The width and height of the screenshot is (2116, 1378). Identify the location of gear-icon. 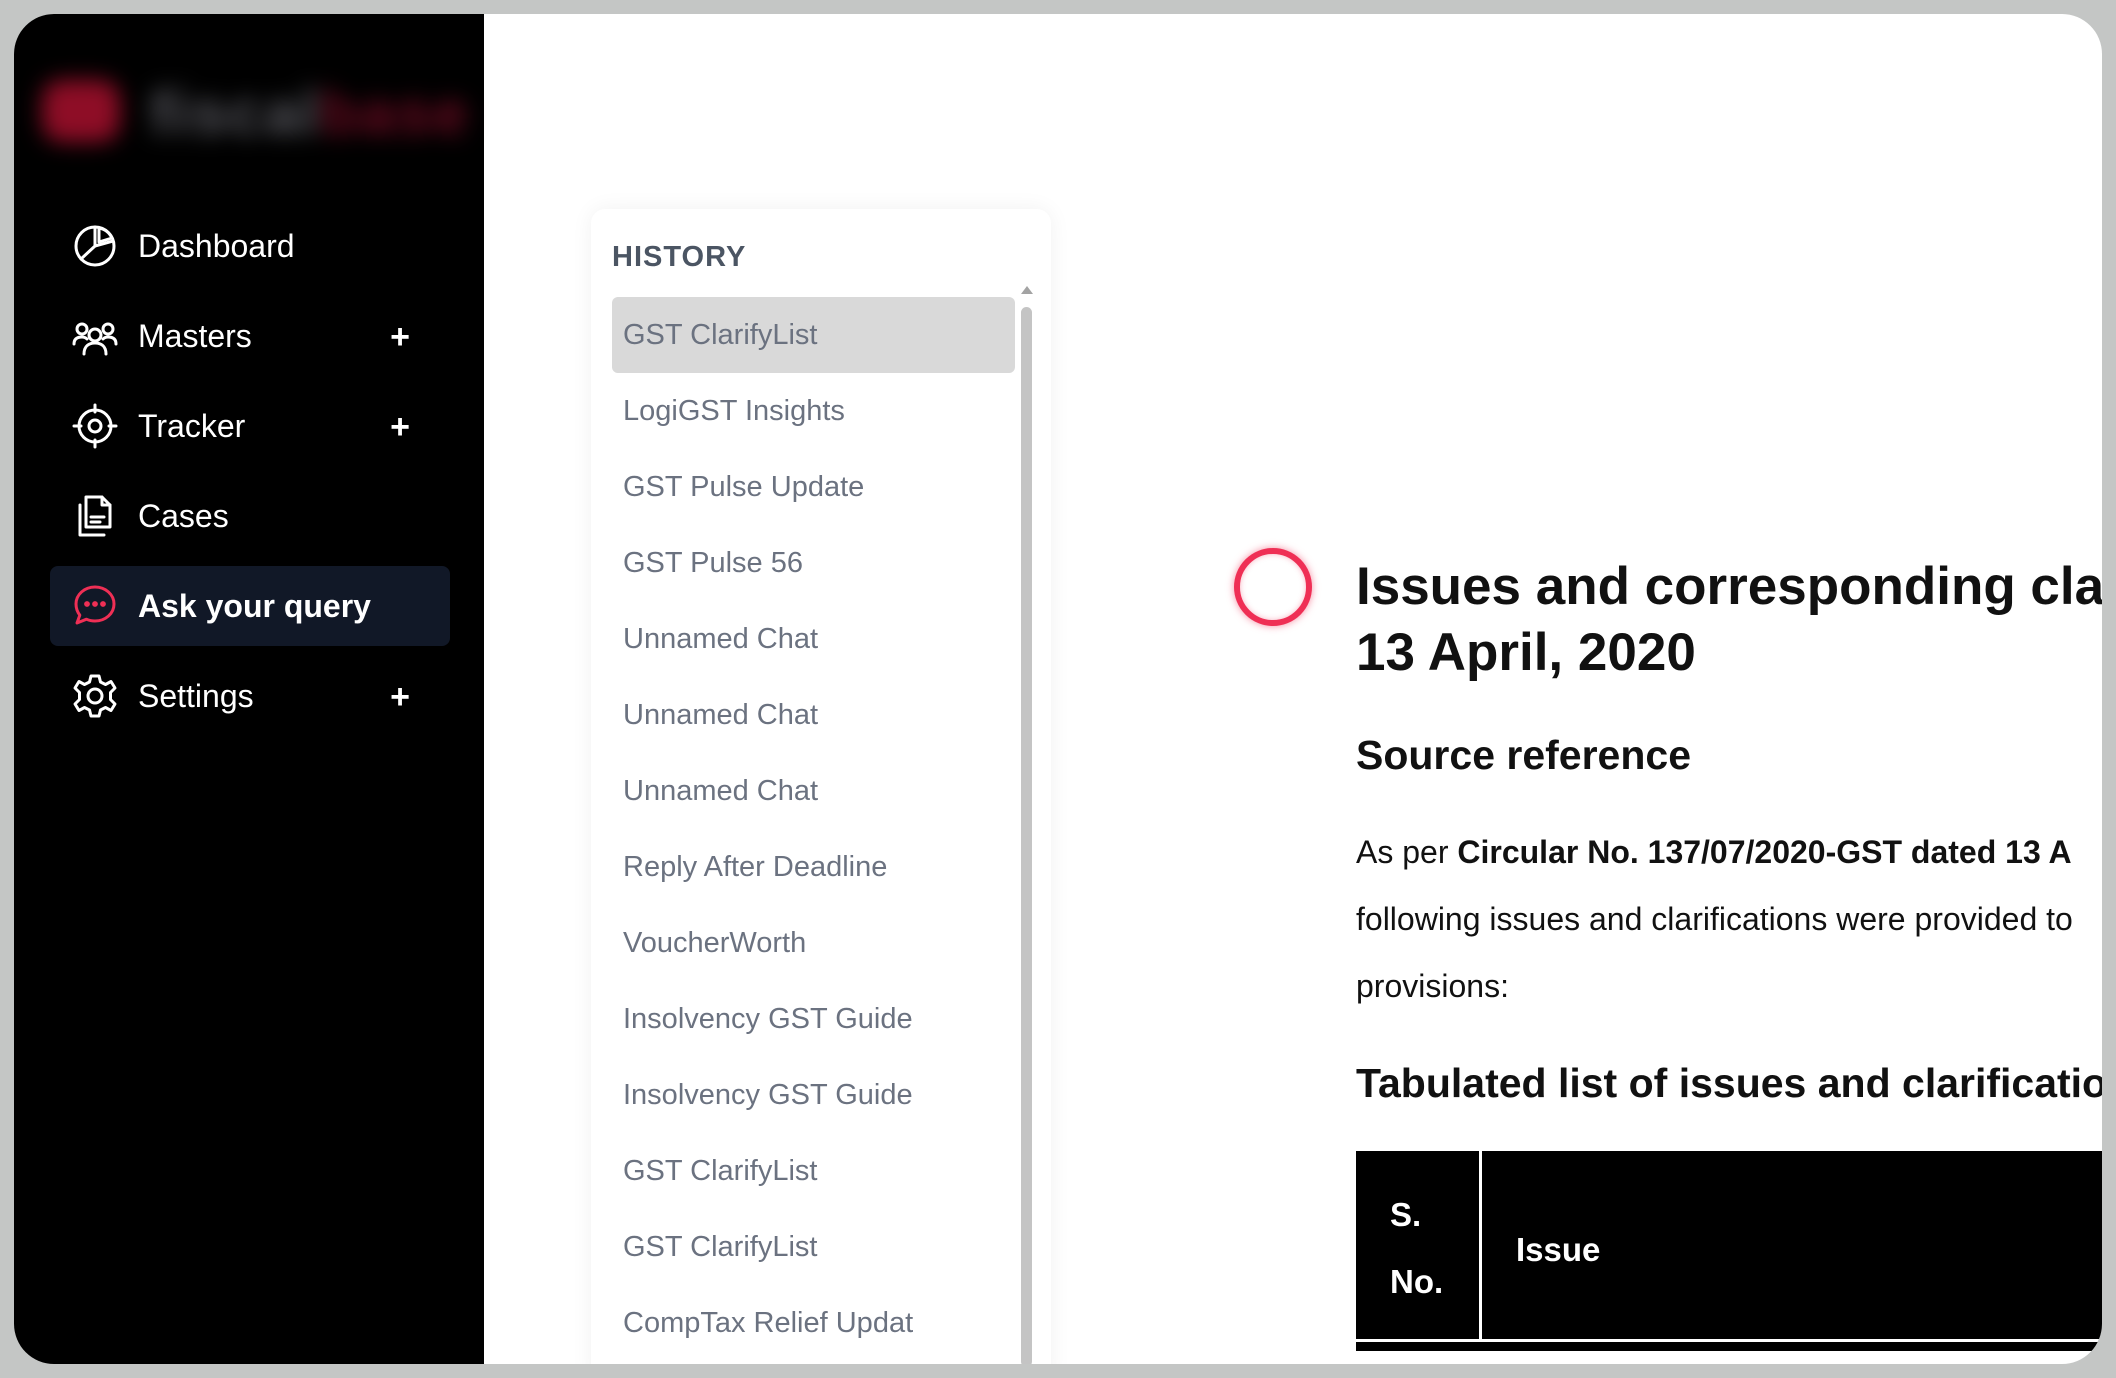
(95, 696).